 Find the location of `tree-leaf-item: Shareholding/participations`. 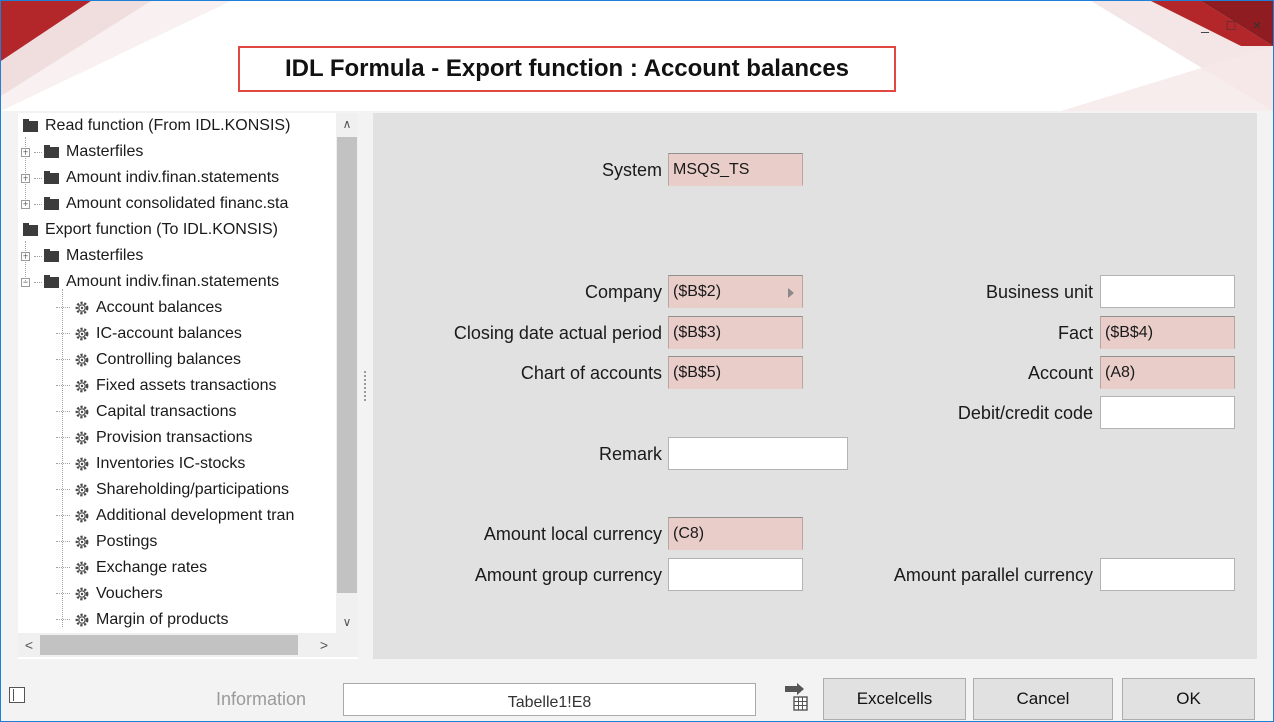

tree-leaf-item: Shareholding/participations is located at coordinates (173, 490).